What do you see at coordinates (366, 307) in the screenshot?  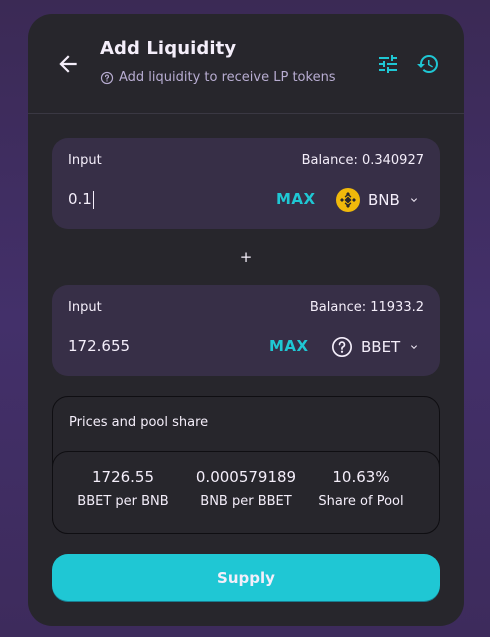 I see `balance-text: Balance: 11933.2` at bounding box center [366, 307].